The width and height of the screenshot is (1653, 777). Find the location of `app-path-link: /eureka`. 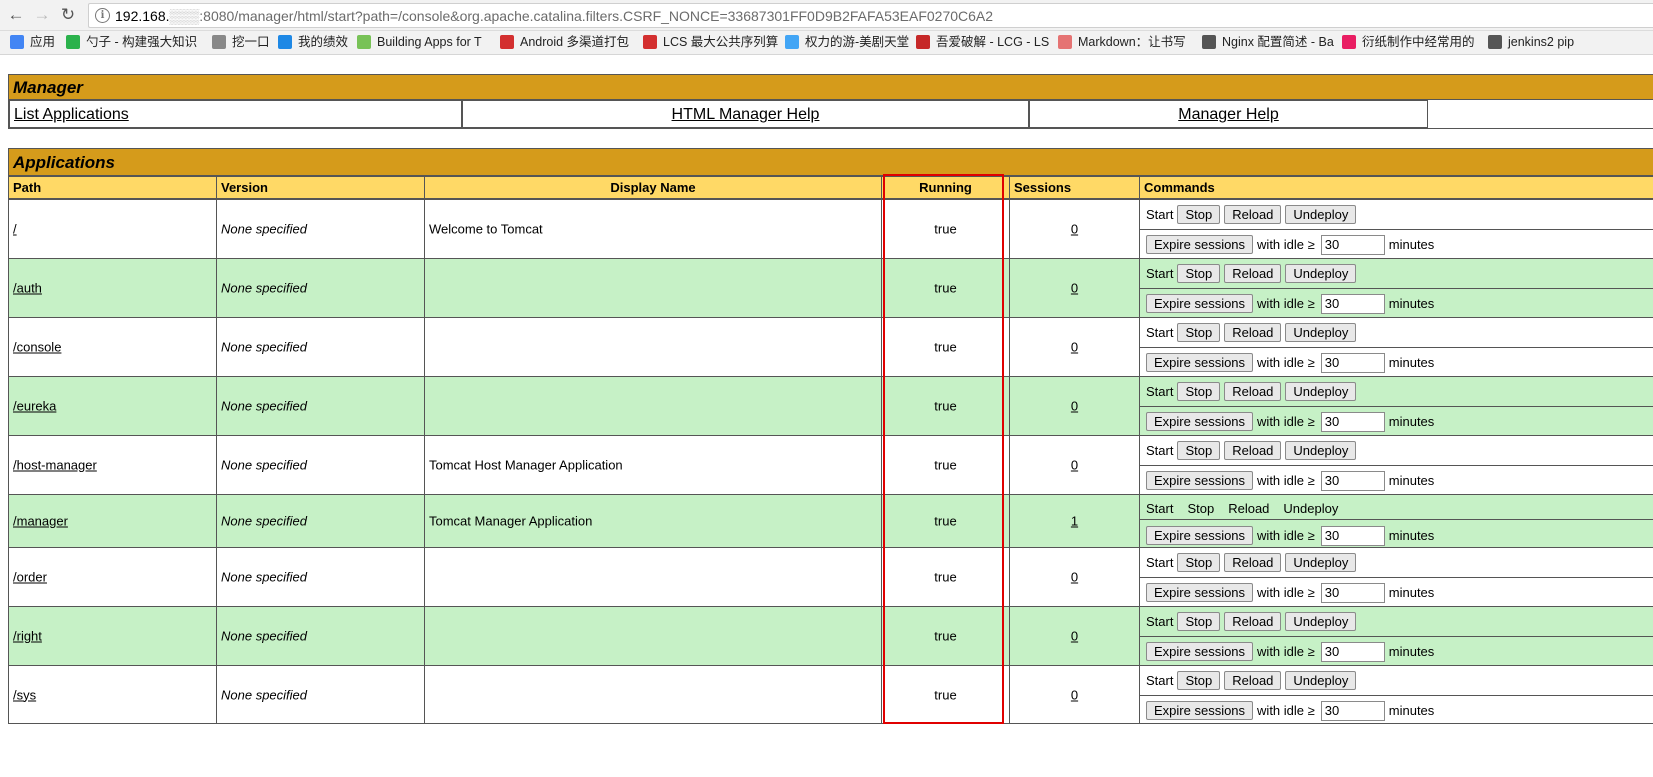

app-path-link: /eureka is located at coordinates (34, 406).